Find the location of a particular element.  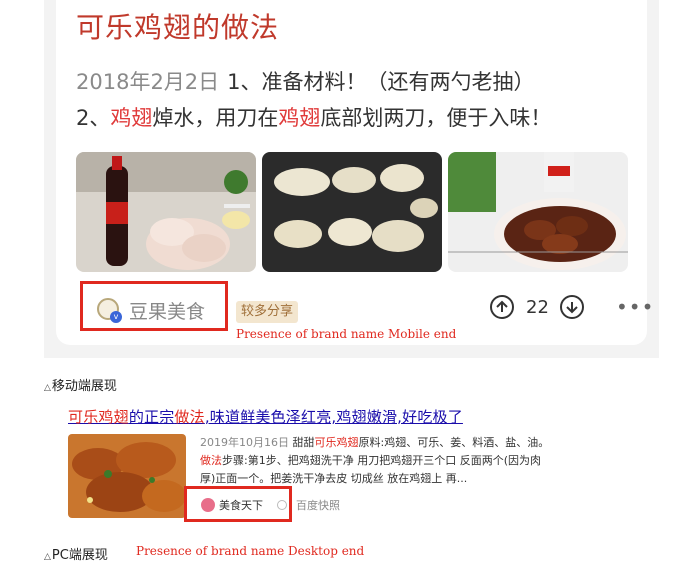

section-label-pc-text: PC端展现 is located at coordinates (79, 555).